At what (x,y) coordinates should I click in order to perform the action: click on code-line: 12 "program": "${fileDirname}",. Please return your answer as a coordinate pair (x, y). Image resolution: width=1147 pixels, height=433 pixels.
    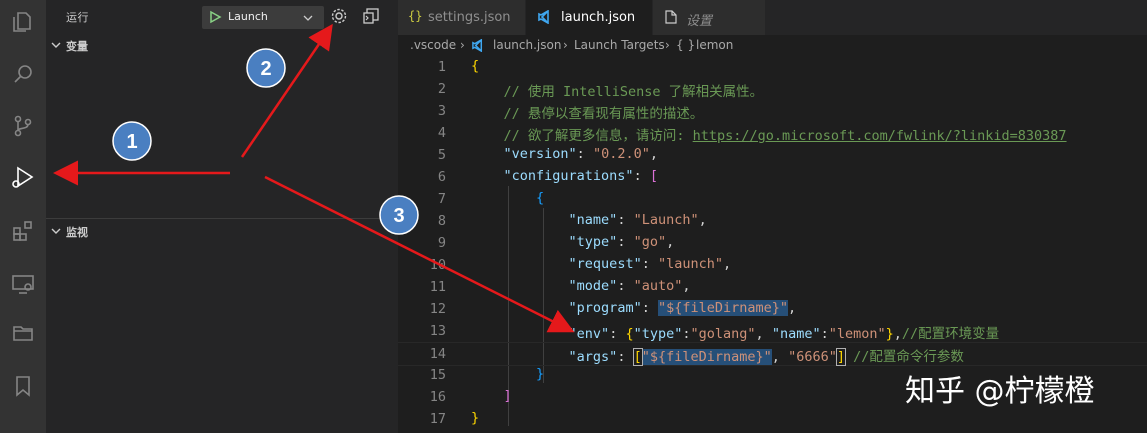
    Looking at the image, I should click on (613, 308).